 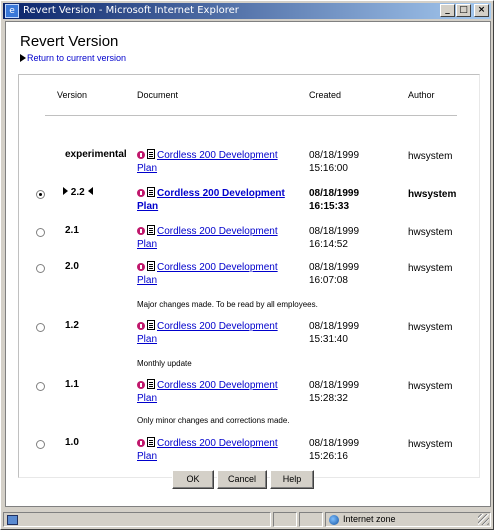 What do you see at coordinates (72, 95) in the screenshot?
I see `header-version: Version` at bounding box center [72, 95].